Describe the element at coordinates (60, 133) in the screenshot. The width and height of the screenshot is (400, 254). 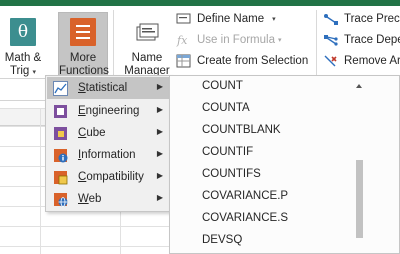
I see `cube-icon` at that location.